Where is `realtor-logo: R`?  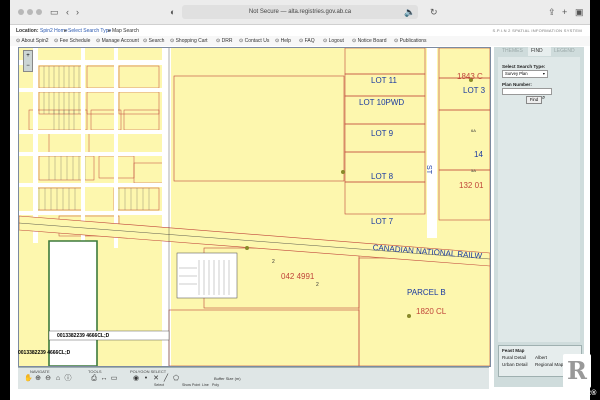 realtor-logo: R is located at coordinates (577, 371).